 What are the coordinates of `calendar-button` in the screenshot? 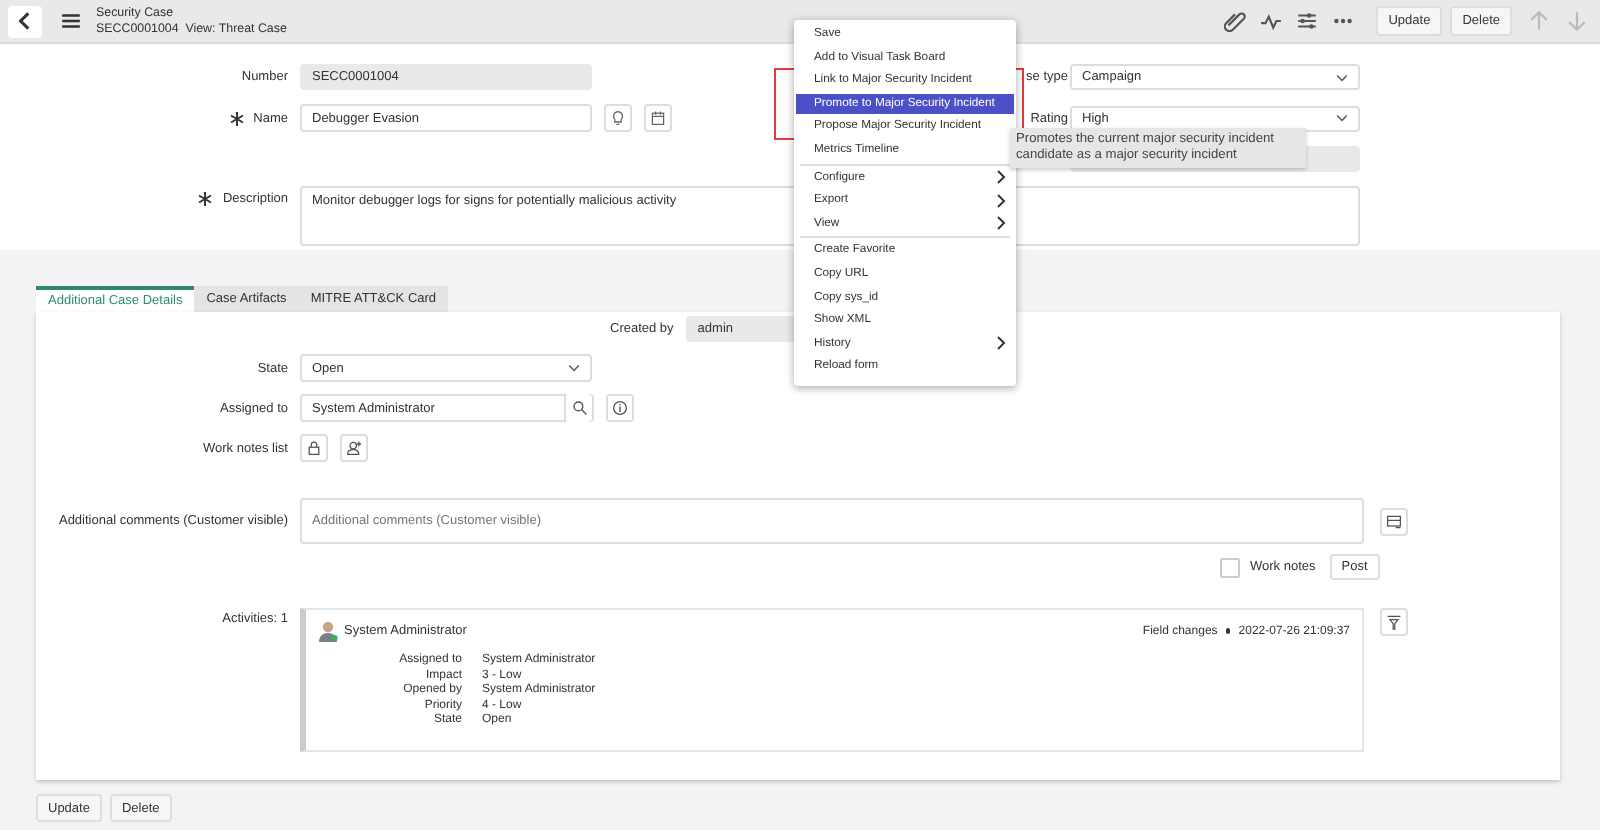 It's located at (658, 118).